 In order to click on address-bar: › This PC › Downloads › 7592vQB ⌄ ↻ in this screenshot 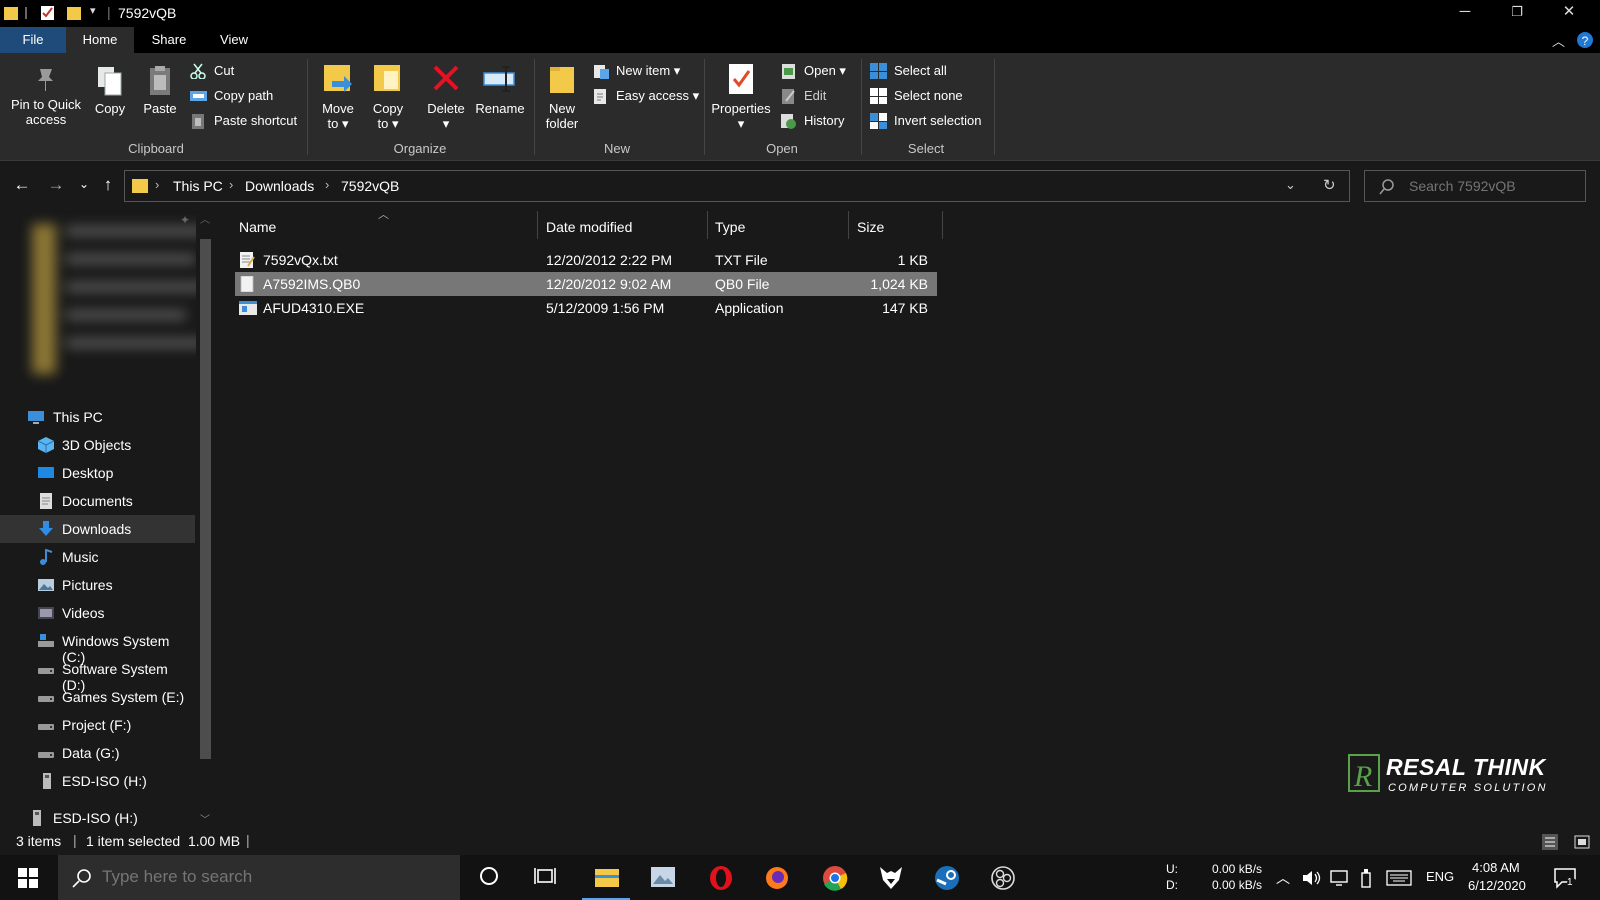, I will do `click(737, 186)`.